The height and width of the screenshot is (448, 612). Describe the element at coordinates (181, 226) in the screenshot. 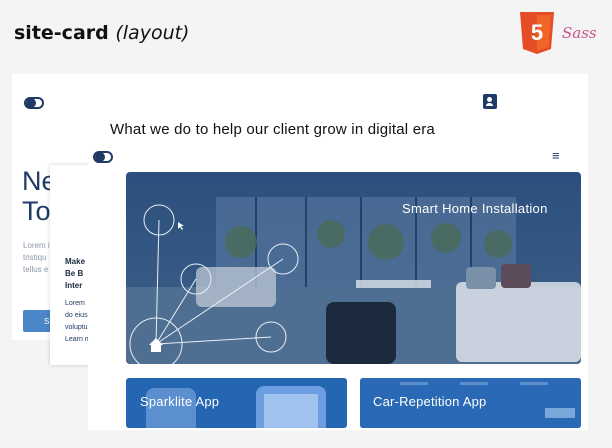

I see `mouse-cursor-icon` at that location.